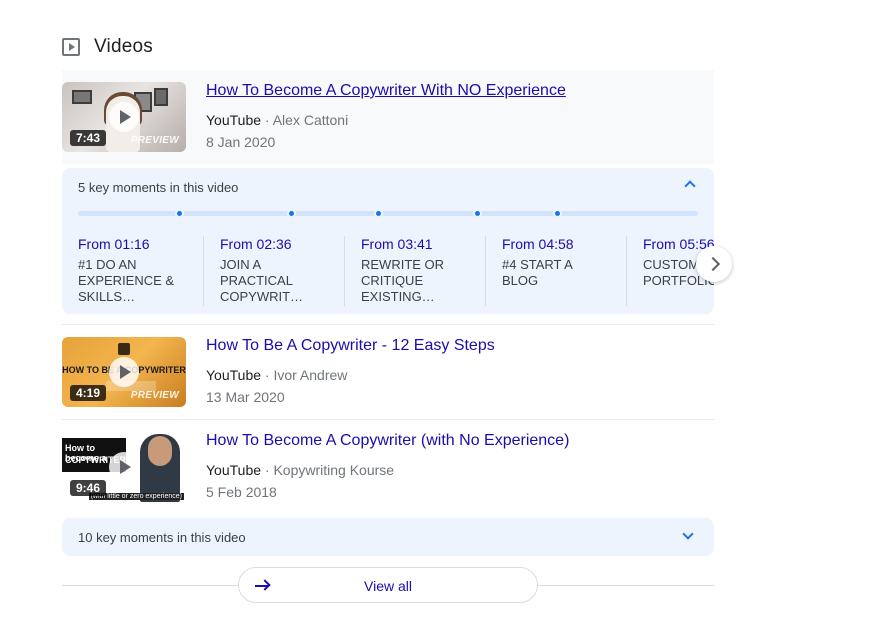 The height and width of the screenshot is (634, 885). I want to click on key-moments-collapsed: 10 key moments in this video, so click(388, 537).